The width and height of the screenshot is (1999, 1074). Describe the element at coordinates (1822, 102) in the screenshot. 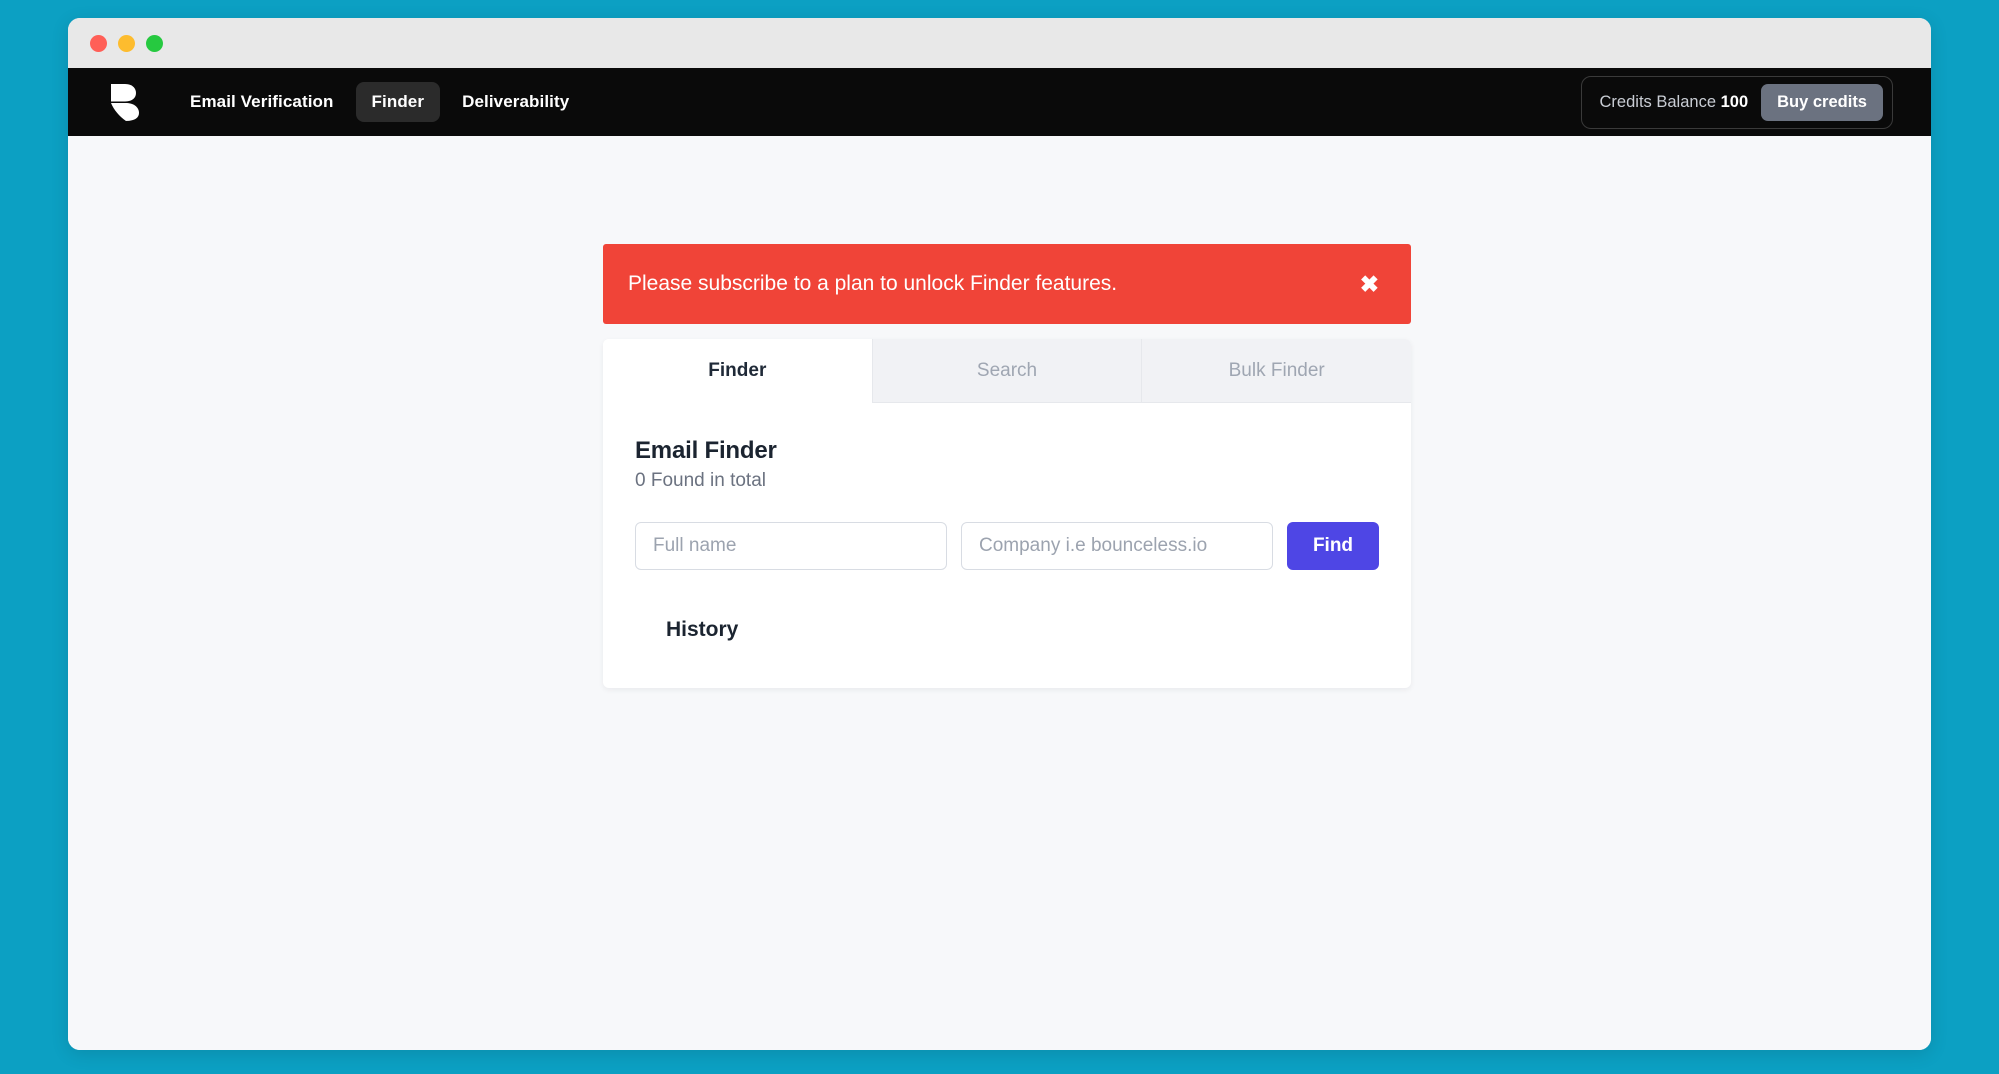

I see `buy-credits-button: Buy credits` at that location.